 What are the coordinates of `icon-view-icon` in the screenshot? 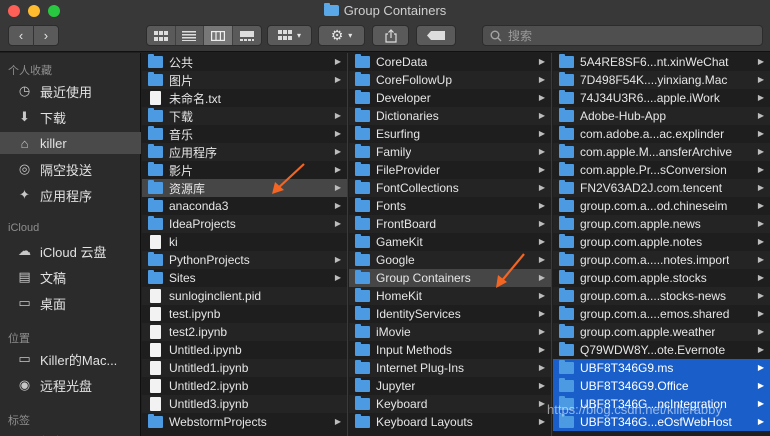 It's located at (161, 35).